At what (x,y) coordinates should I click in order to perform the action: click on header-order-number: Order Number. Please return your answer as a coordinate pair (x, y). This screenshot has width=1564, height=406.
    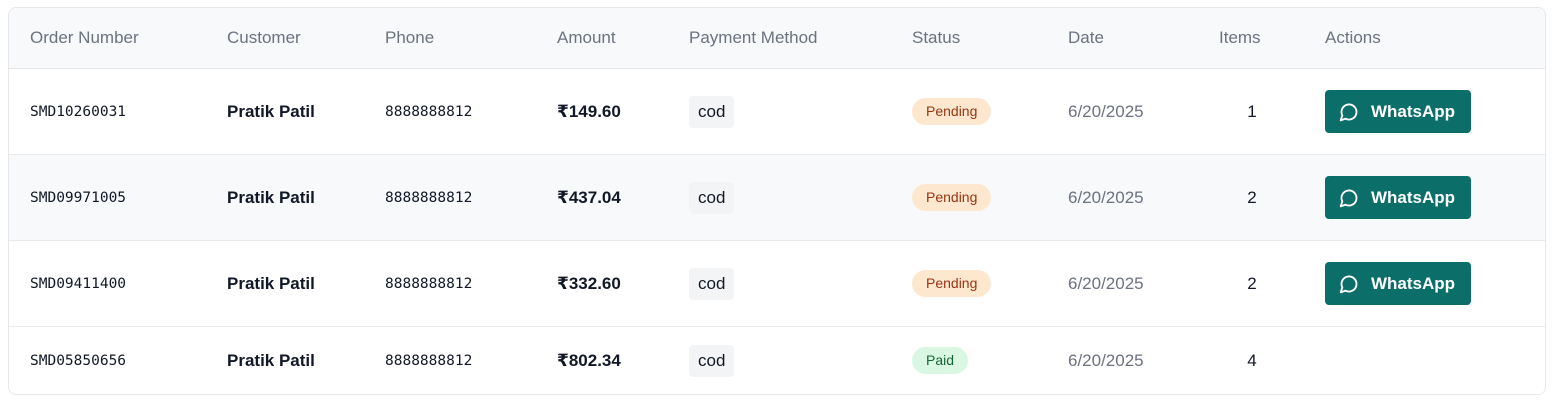
    Looking at the image, I should click on (84, 38).